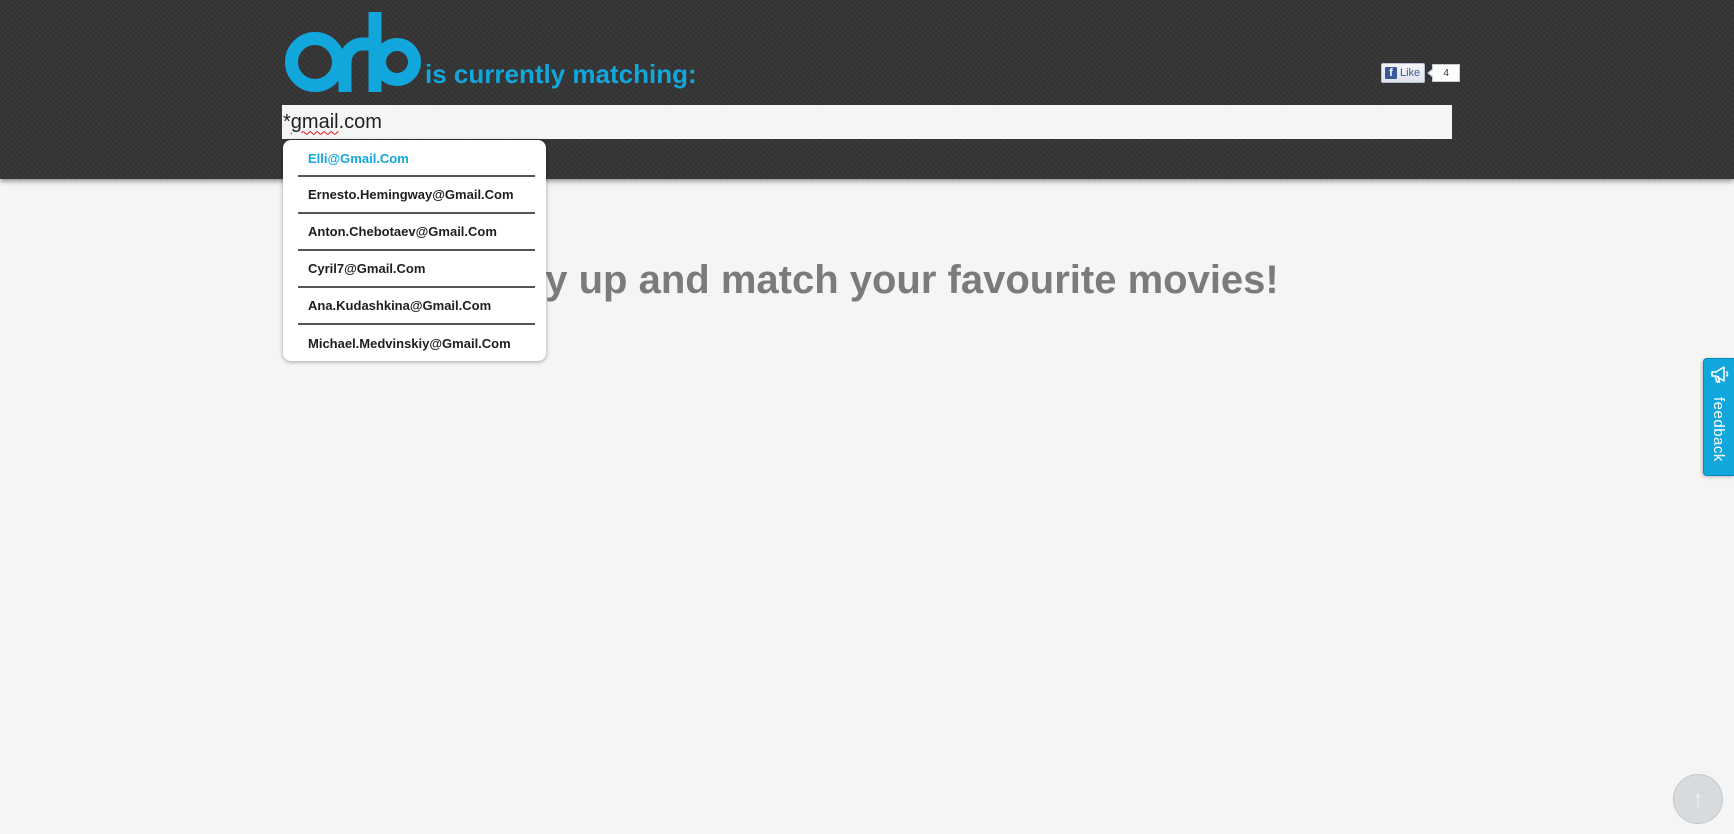 Image resolution: width=1734 pixels, height=834 pixels. Describe the element at coordinates (353, 52) in the screenshot. I see `orb-logo` at that location.